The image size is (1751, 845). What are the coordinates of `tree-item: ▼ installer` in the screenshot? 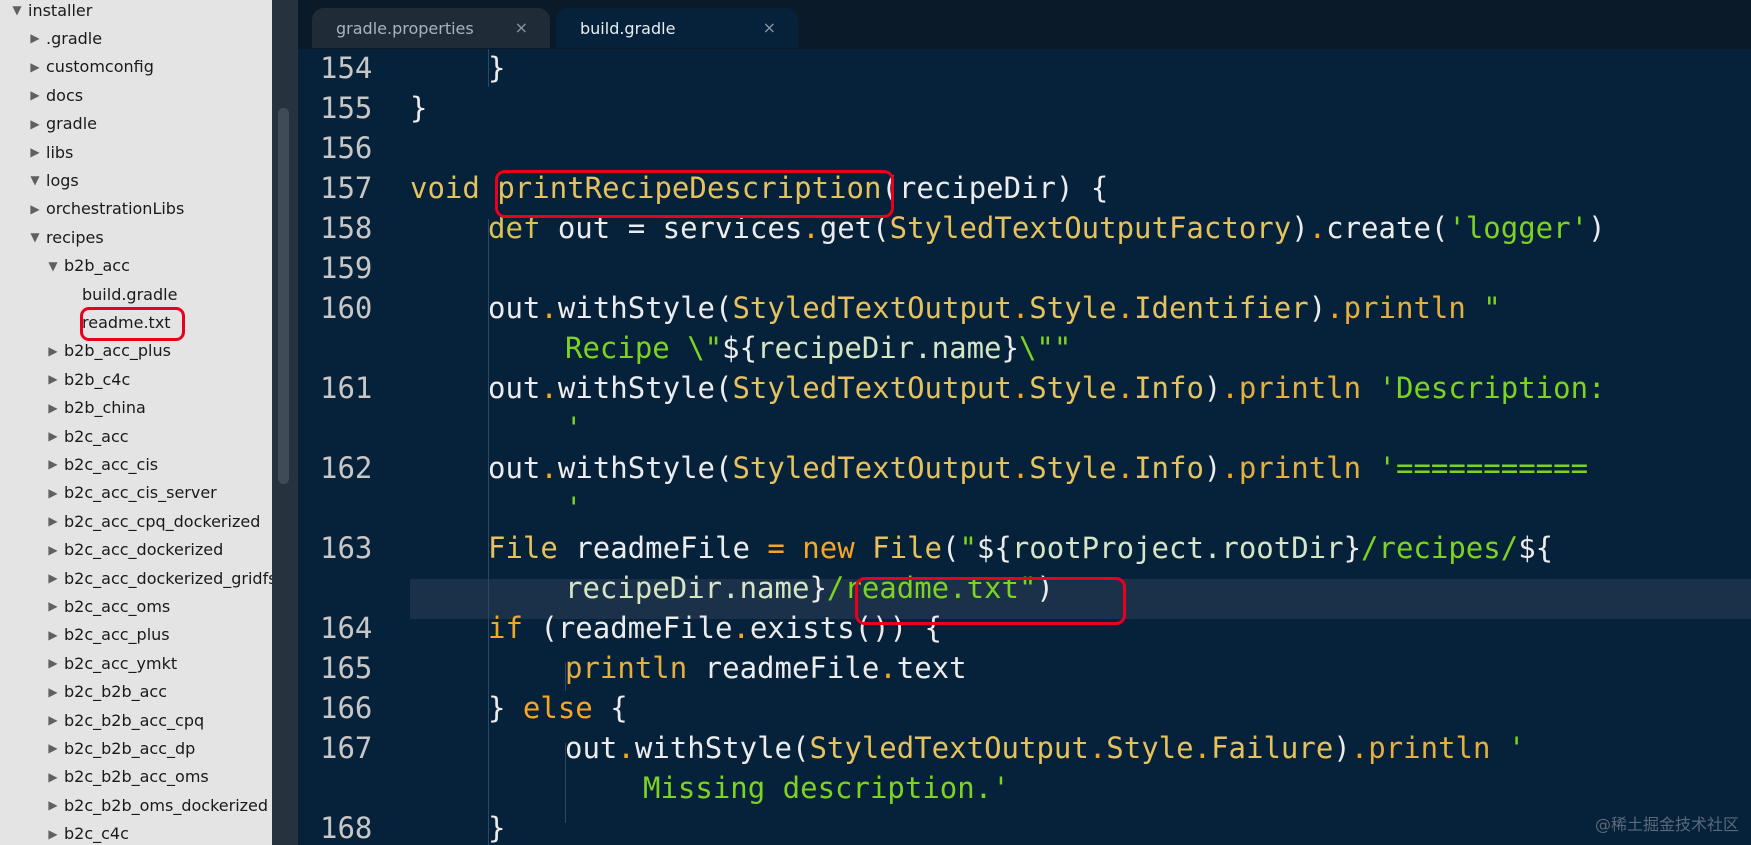 It's located at (50, 12).